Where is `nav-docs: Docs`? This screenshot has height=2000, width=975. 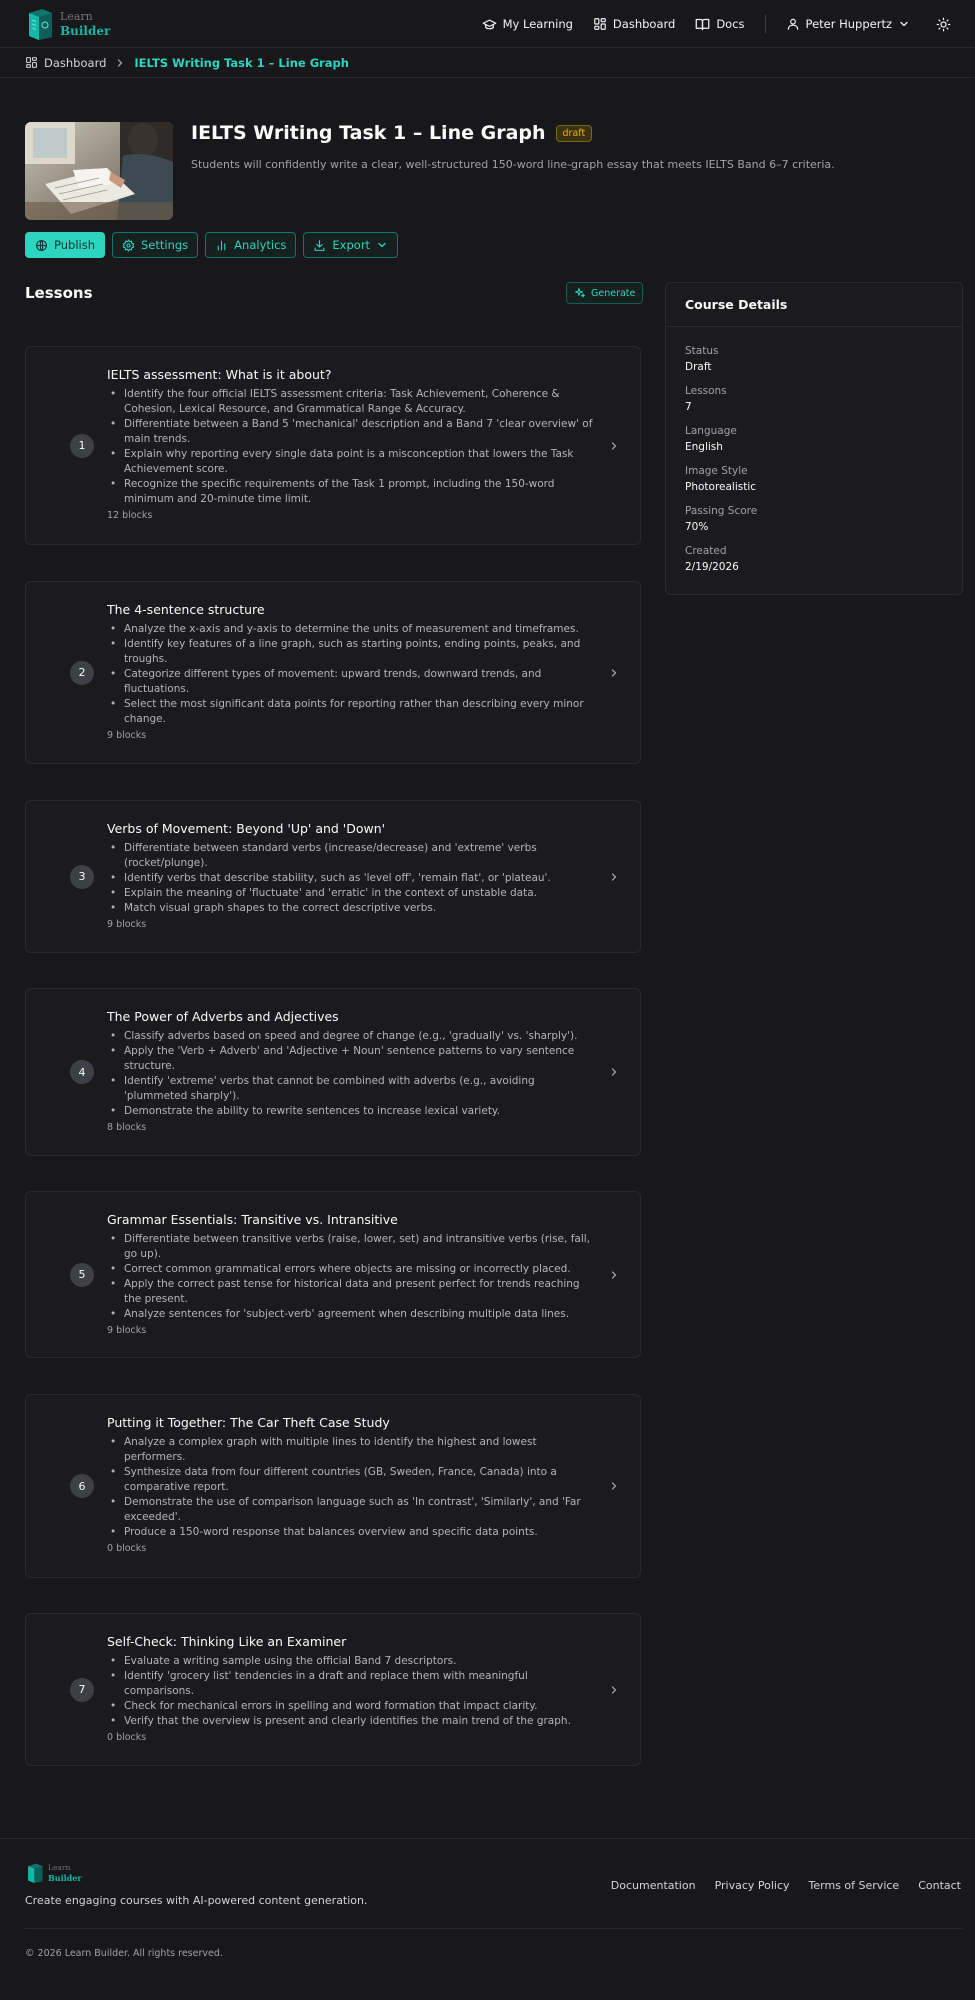 nav-docs: Docs is located at coordinates (720, 24).